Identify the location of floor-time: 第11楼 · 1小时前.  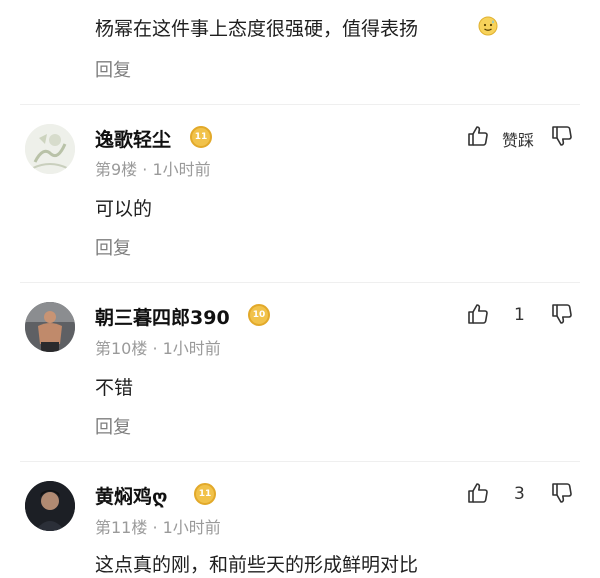
(158, 527).